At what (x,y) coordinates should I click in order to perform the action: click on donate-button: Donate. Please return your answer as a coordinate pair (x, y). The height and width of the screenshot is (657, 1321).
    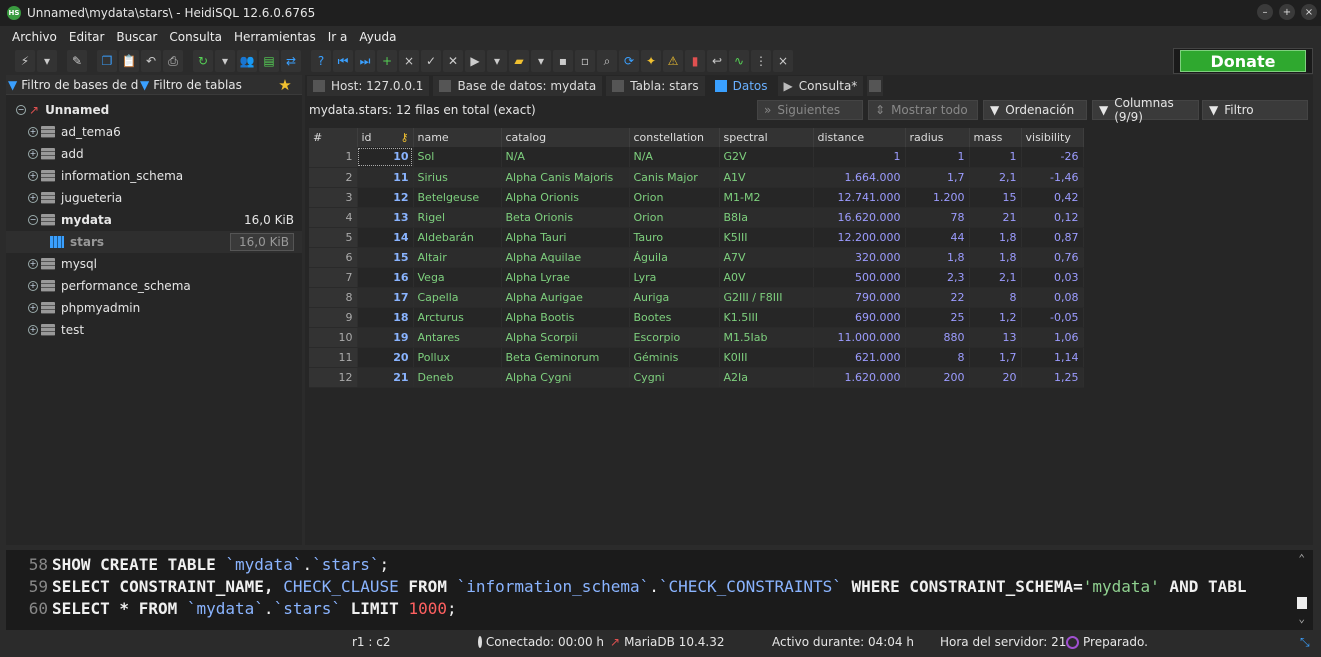
    Looking at the image, I should click on (1243, 61).